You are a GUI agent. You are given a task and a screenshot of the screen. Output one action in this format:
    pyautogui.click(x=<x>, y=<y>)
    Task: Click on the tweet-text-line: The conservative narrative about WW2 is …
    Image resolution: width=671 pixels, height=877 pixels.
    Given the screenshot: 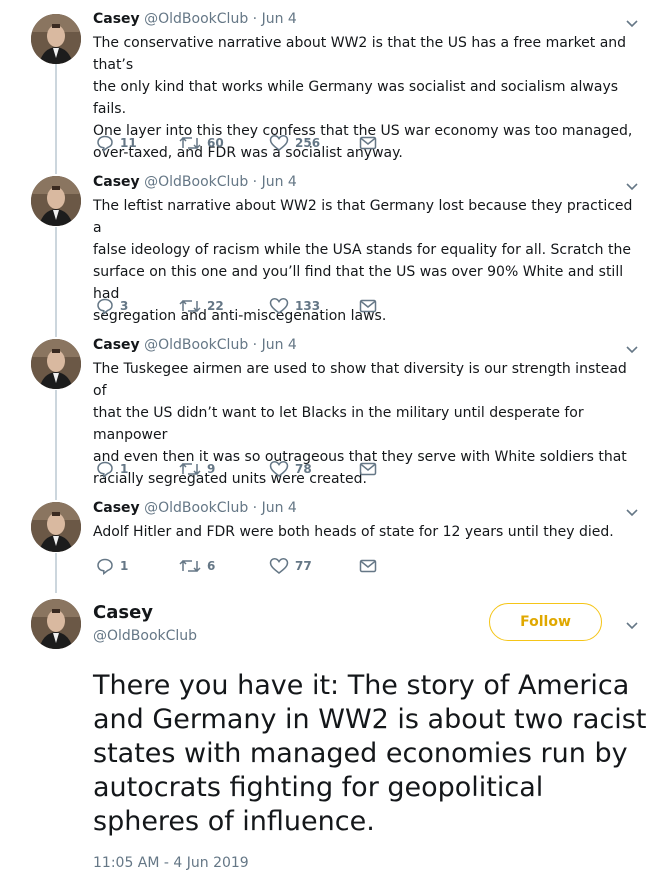 What is the action you would take?
    pyautogui.click(x=360, y=54)
    